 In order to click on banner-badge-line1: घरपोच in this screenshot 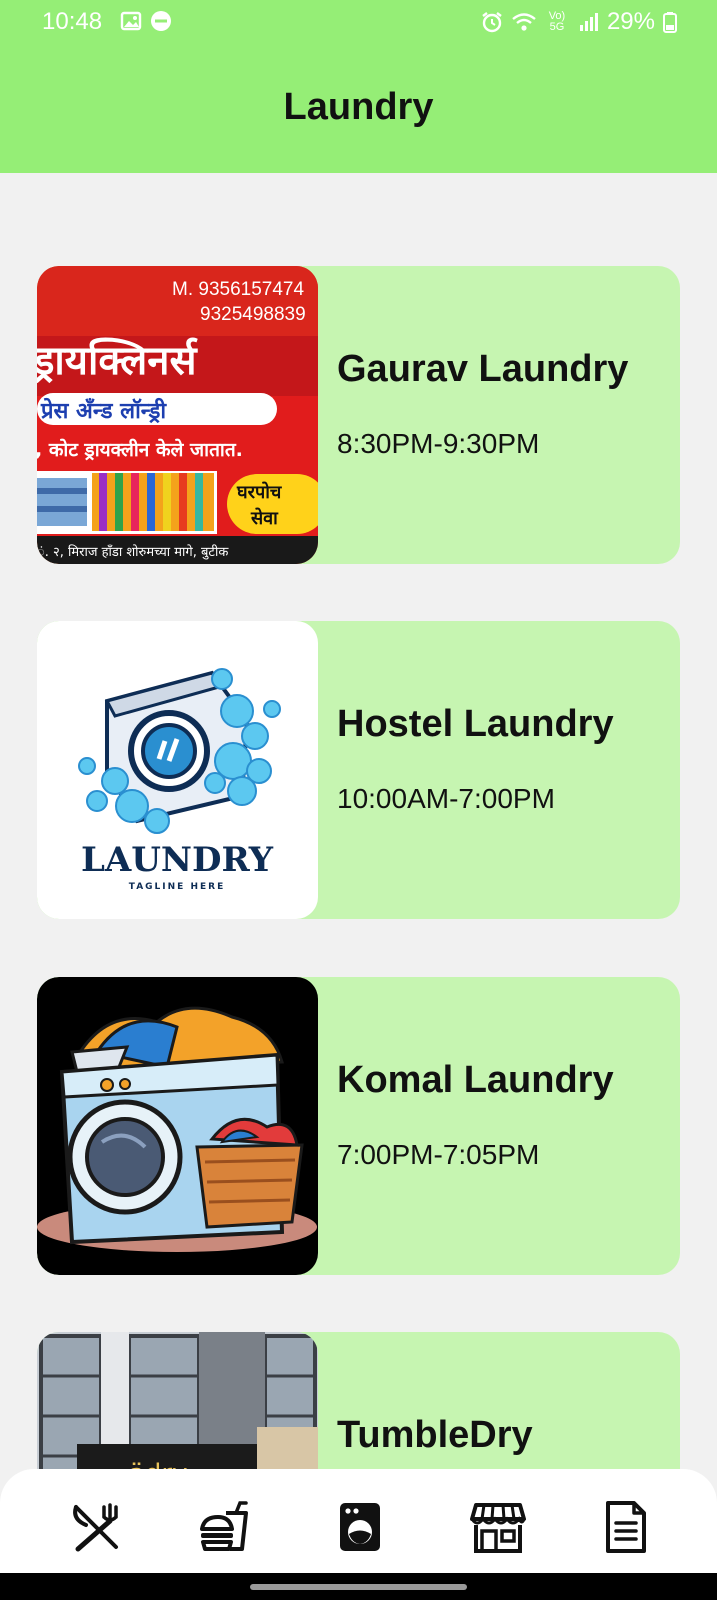, I will do `click(259, 492)`.